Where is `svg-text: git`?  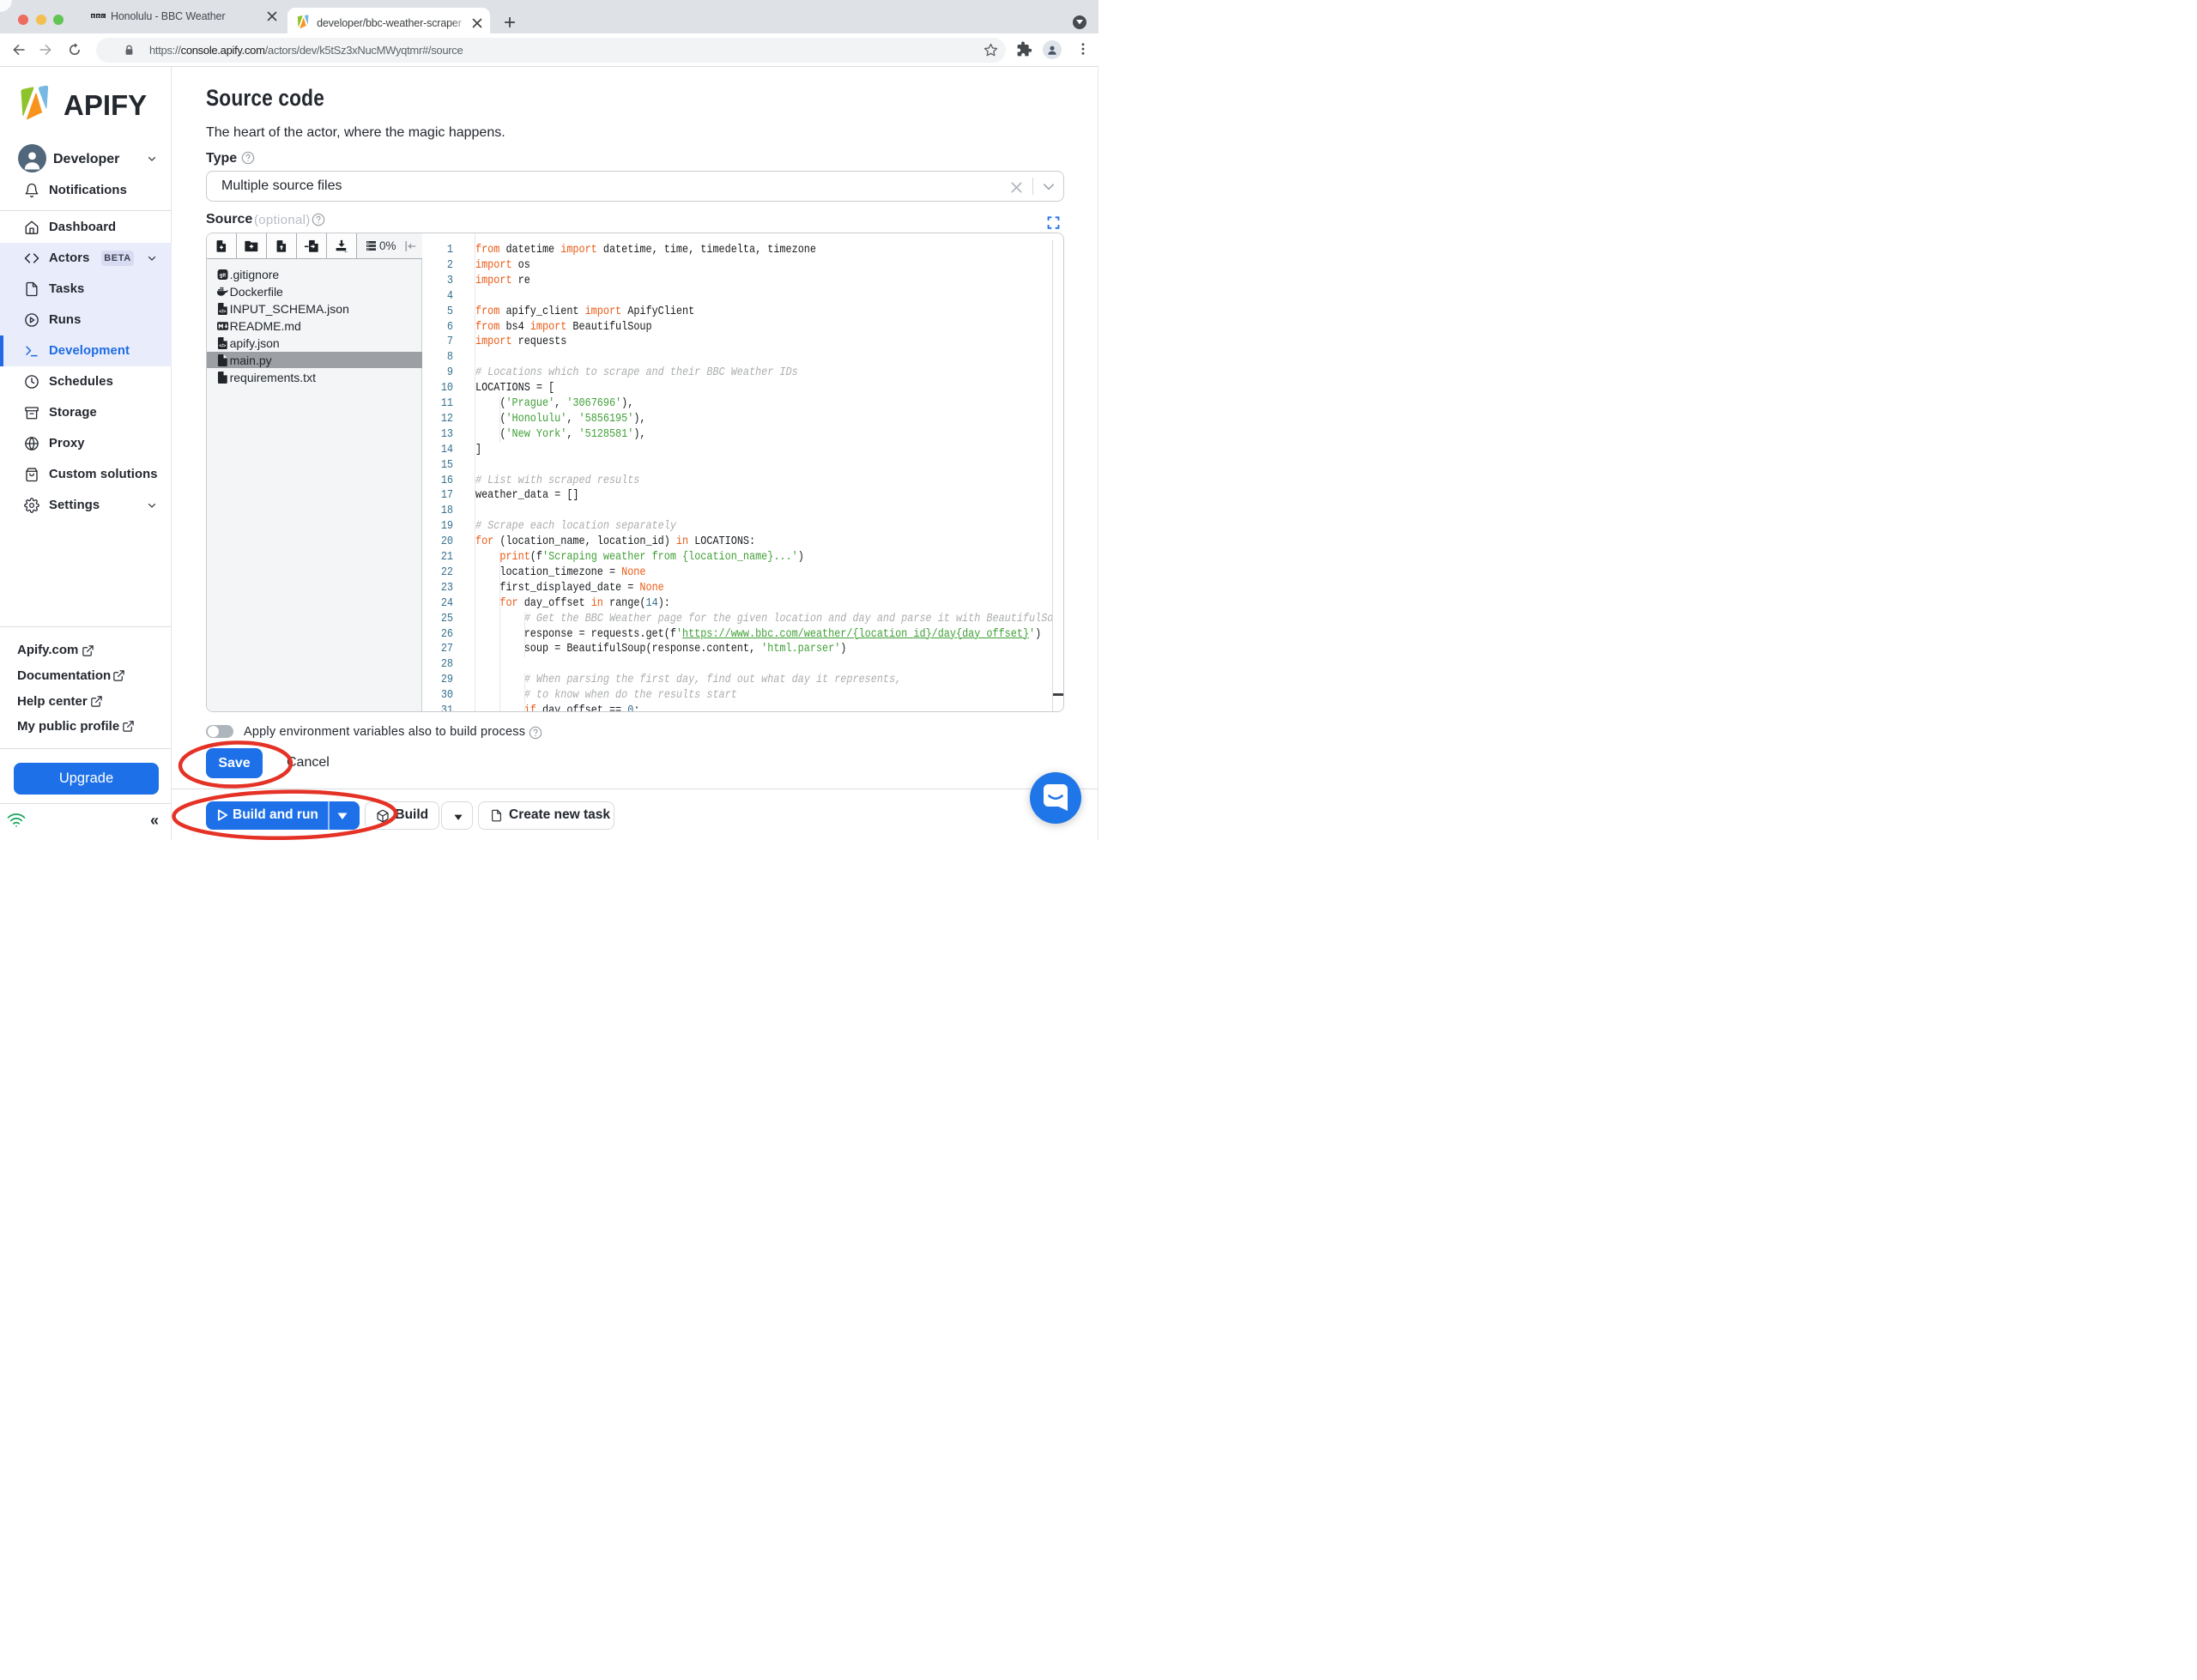
svg-text: git is located at coordinates (222, 275).